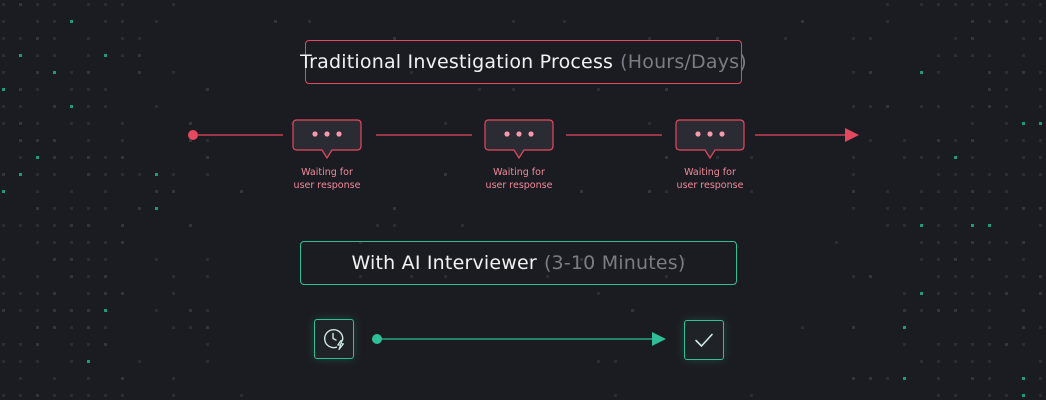 The image size is (1046, 400). I want to click on ai-duration-text: (3-10 Minutes), so click(614, 263).